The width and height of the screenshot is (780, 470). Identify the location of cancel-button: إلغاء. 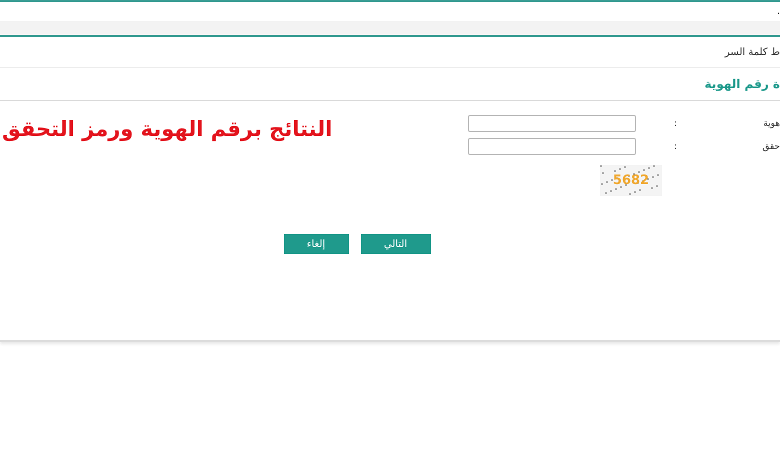
(316, 244).